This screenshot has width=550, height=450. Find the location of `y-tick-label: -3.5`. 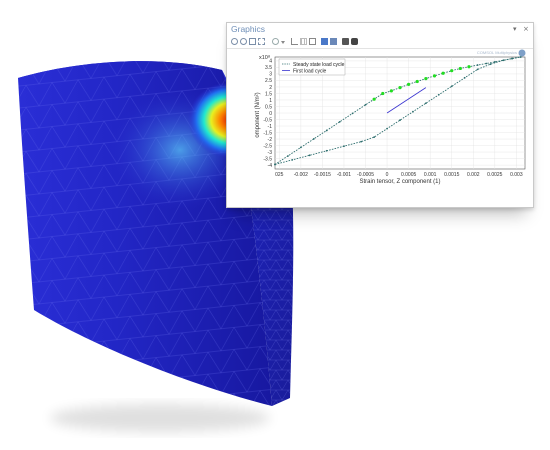

y-tick-label: -3.5 is located at coordinates (267, 159).